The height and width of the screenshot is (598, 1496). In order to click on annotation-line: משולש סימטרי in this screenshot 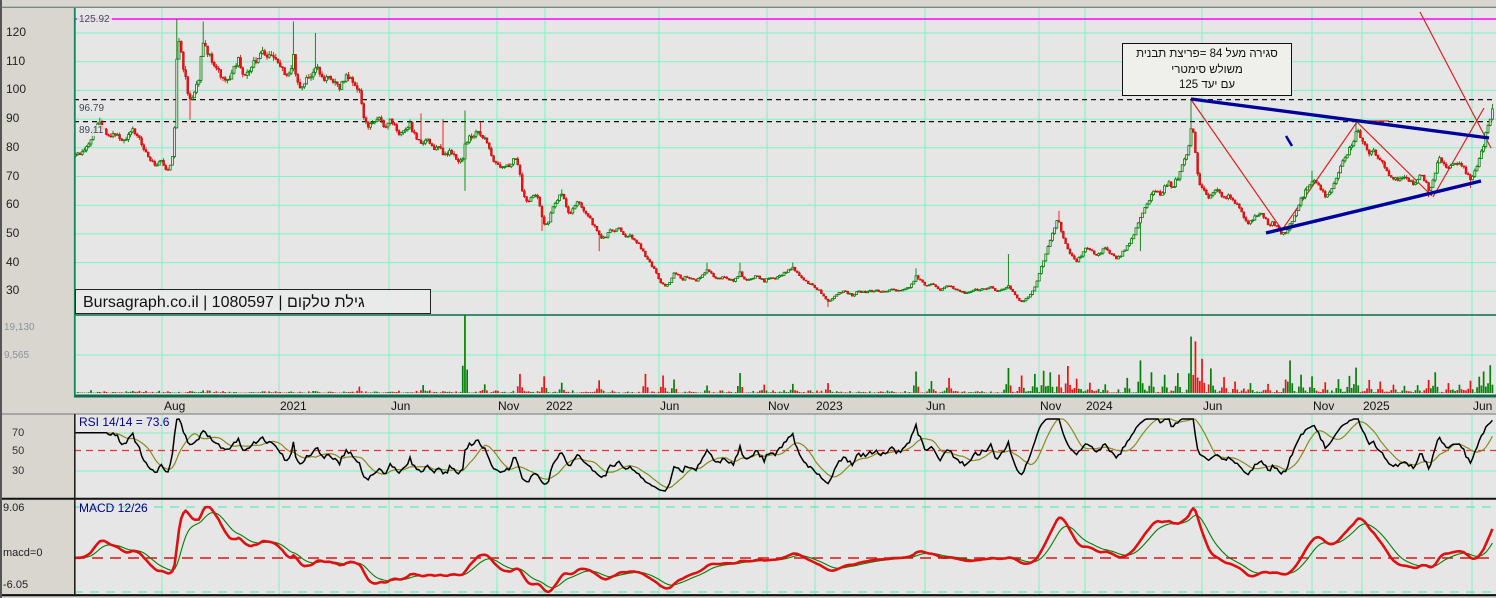, I will do `click(1207, 69)`.